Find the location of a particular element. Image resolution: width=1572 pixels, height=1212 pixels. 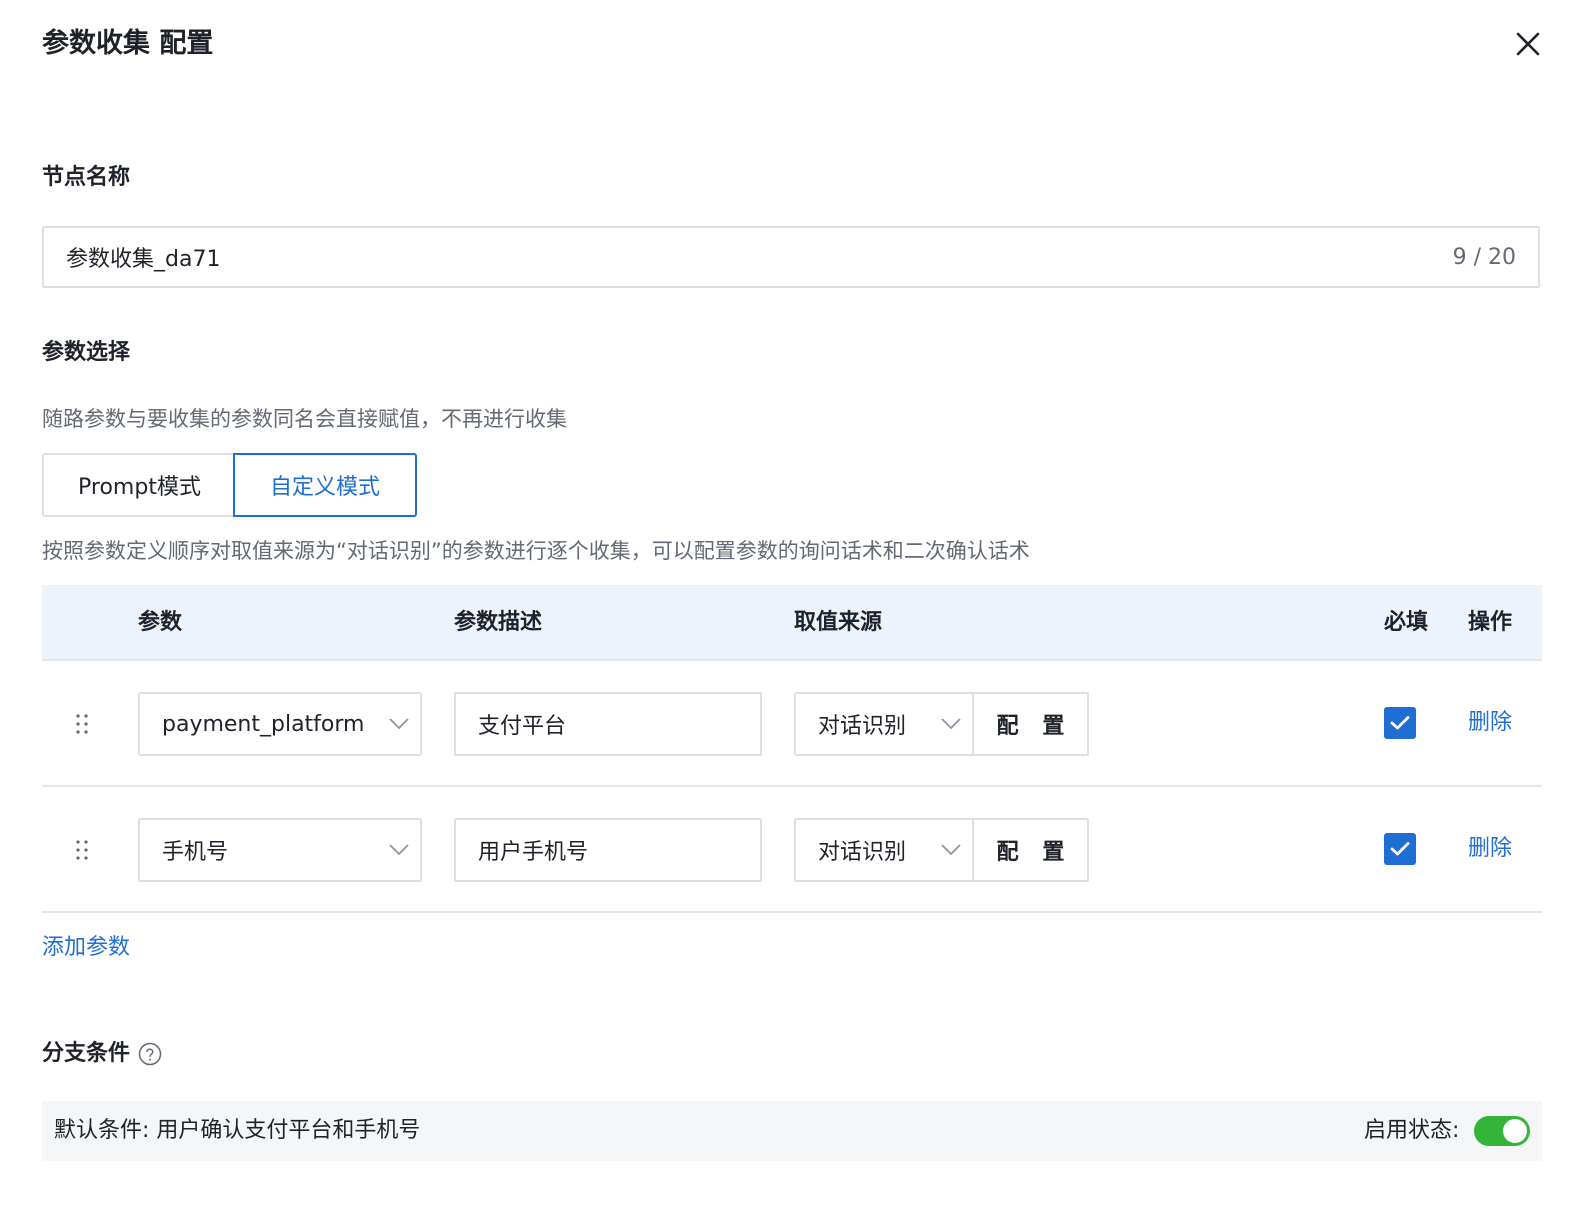

param-select-value: payment_platform is located at coordinates (263, 724).